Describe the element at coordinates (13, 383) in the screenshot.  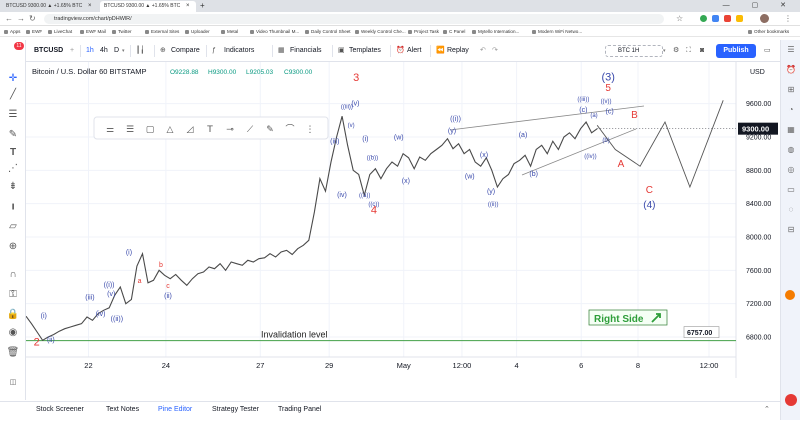
I see `favorites-icon: ◫` at that location.